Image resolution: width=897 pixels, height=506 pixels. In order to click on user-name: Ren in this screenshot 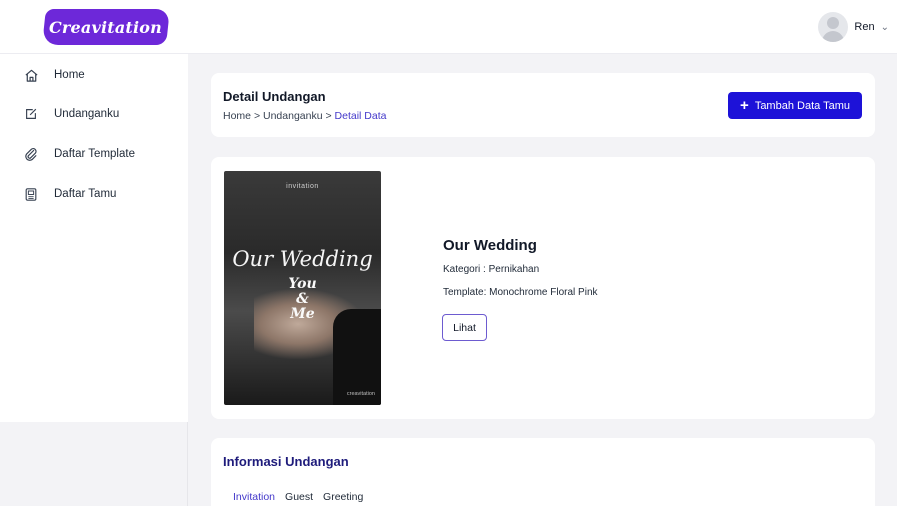, I will do `click(864, 27)`.